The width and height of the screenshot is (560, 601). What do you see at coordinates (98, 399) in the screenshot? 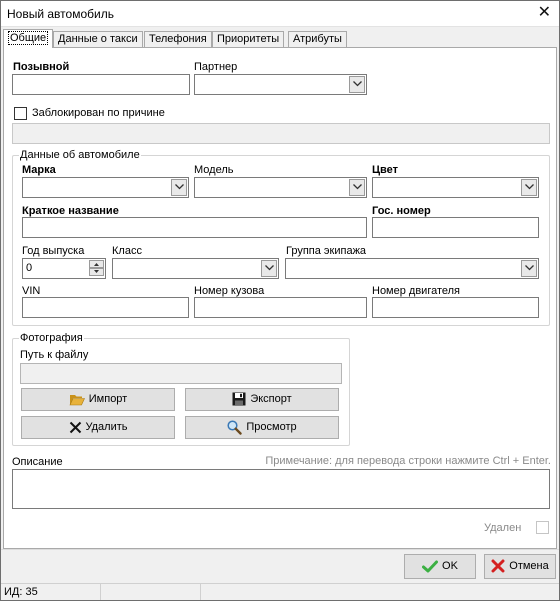
I see `import-button: Импорт` at bounding box center [98, 399].